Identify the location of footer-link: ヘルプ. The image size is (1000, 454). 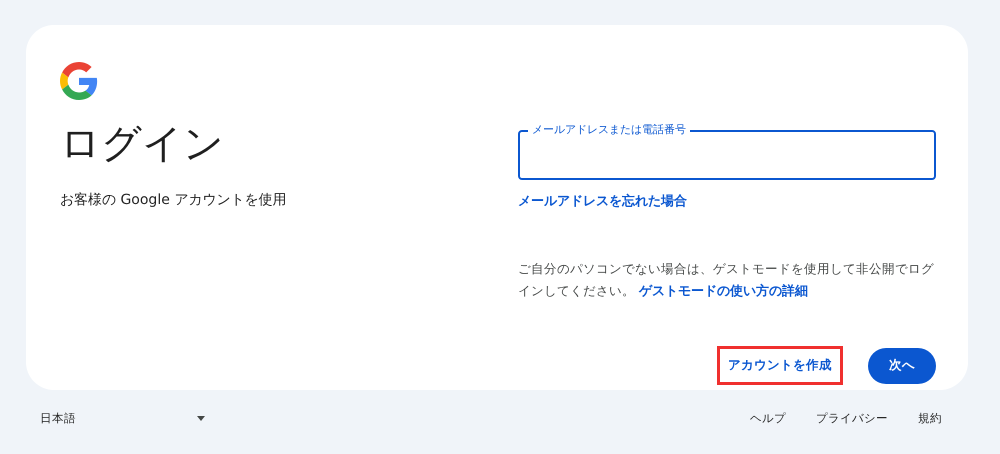
(768, 419).